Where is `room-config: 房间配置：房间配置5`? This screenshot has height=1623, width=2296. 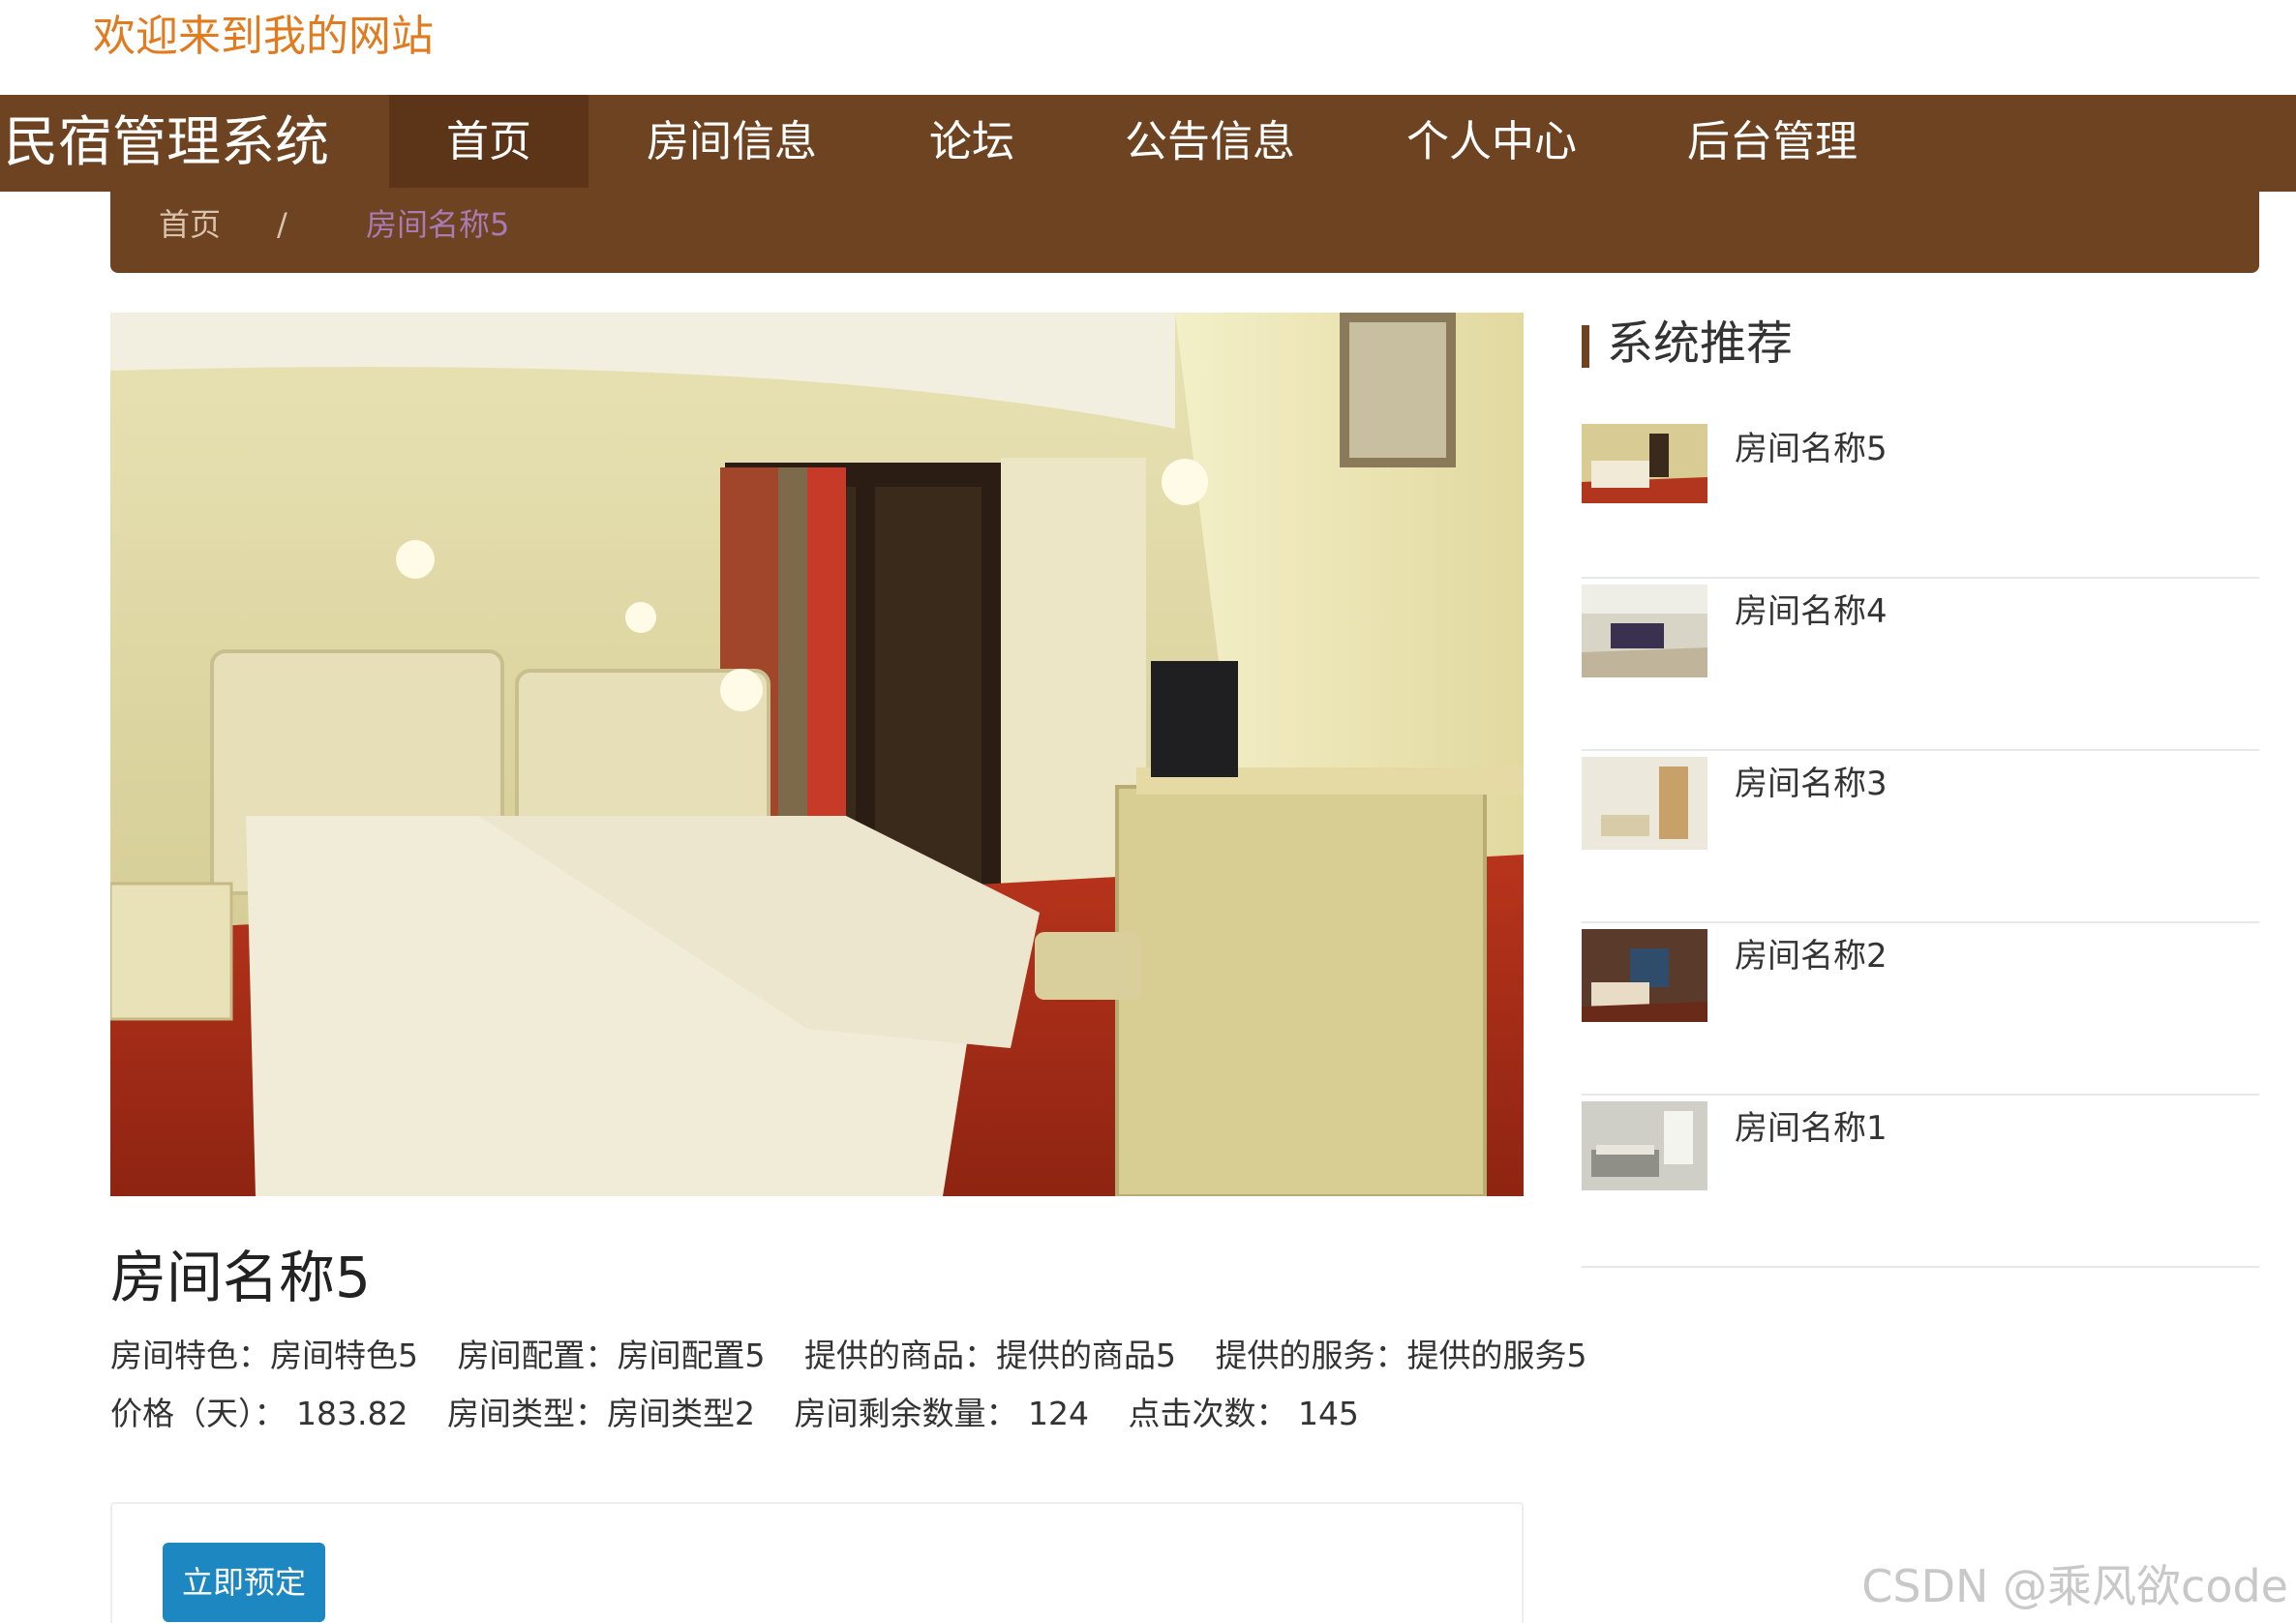 room-config: 房间配置：房间配置5 is located at coordinates (611, 1355).